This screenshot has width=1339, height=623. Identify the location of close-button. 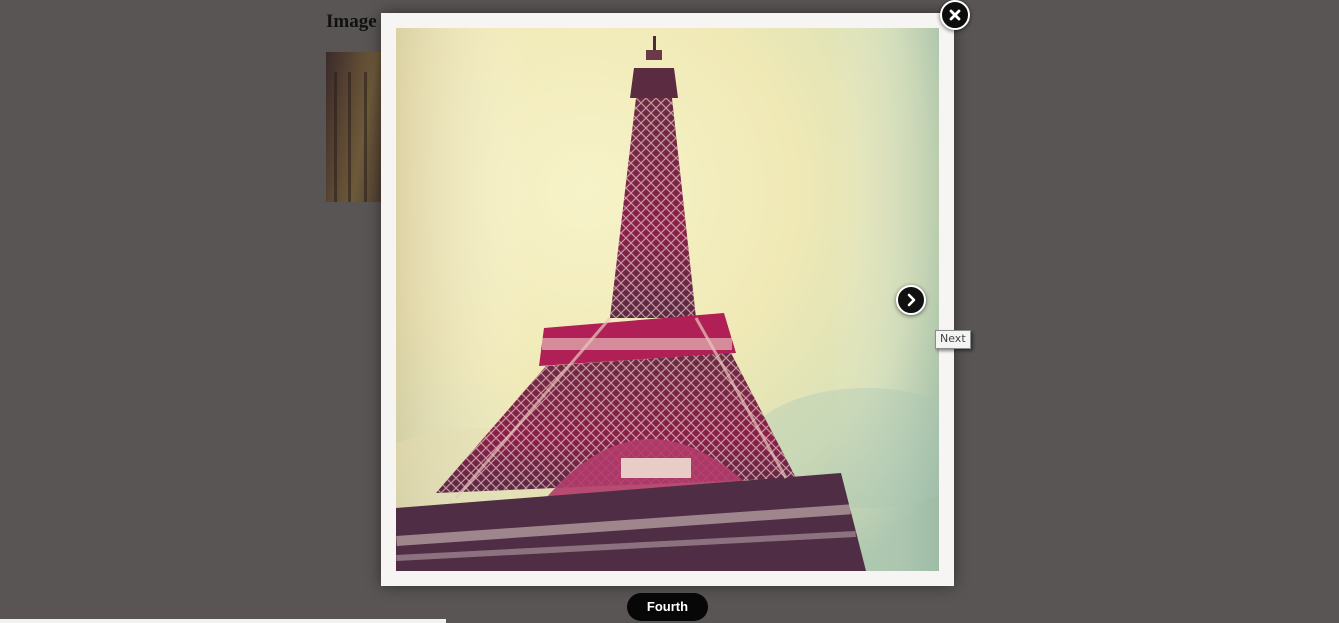
(955, 15).